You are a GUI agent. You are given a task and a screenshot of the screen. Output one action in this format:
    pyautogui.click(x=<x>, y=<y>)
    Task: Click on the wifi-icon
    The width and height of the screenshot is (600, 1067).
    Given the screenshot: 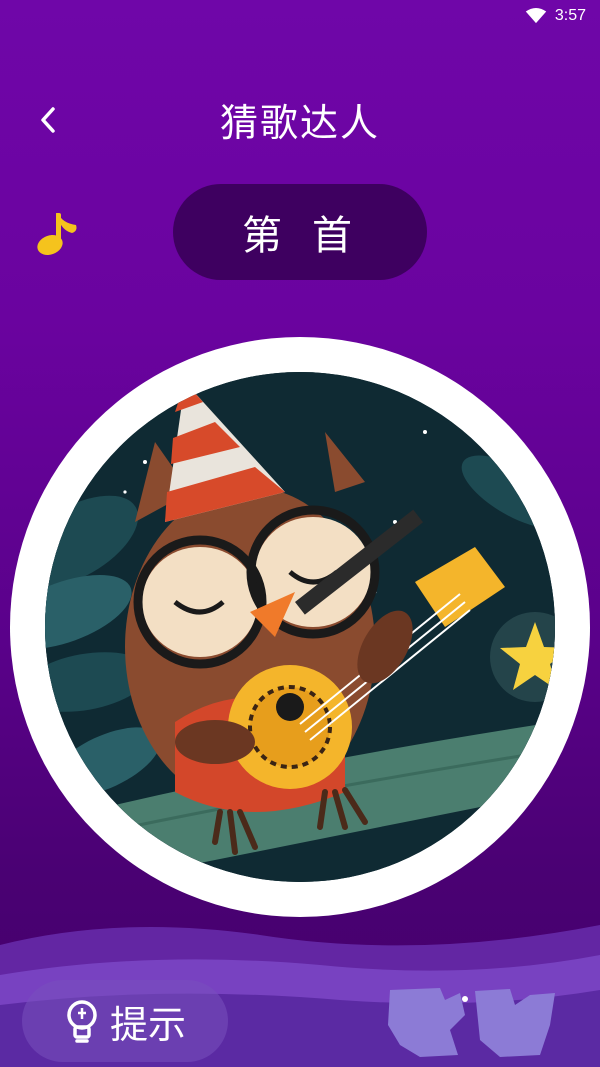 What is the action you would take?
    pyautogui.click(x=536, y=16)
    